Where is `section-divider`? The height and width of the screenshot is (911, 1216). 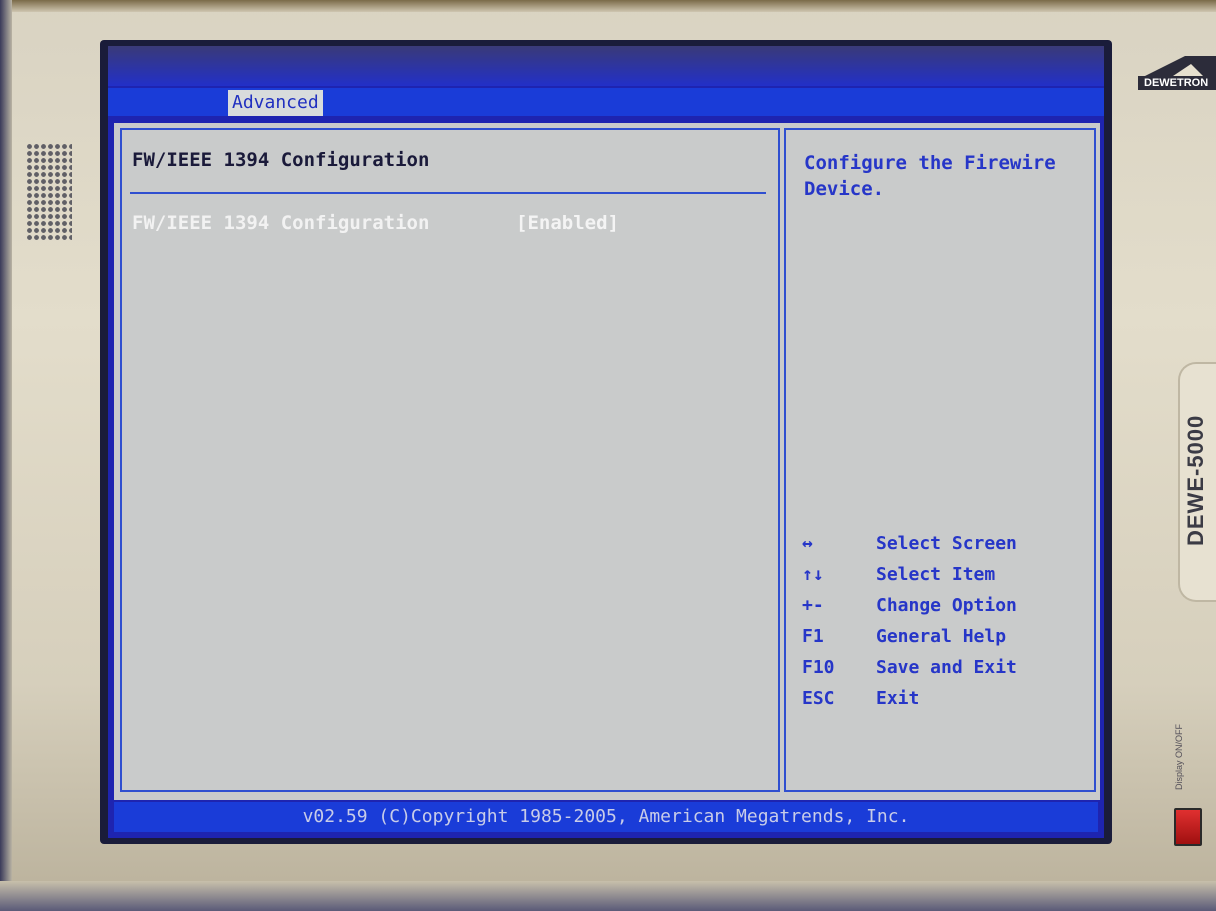
section-divider is located at coordinates (448, 193).